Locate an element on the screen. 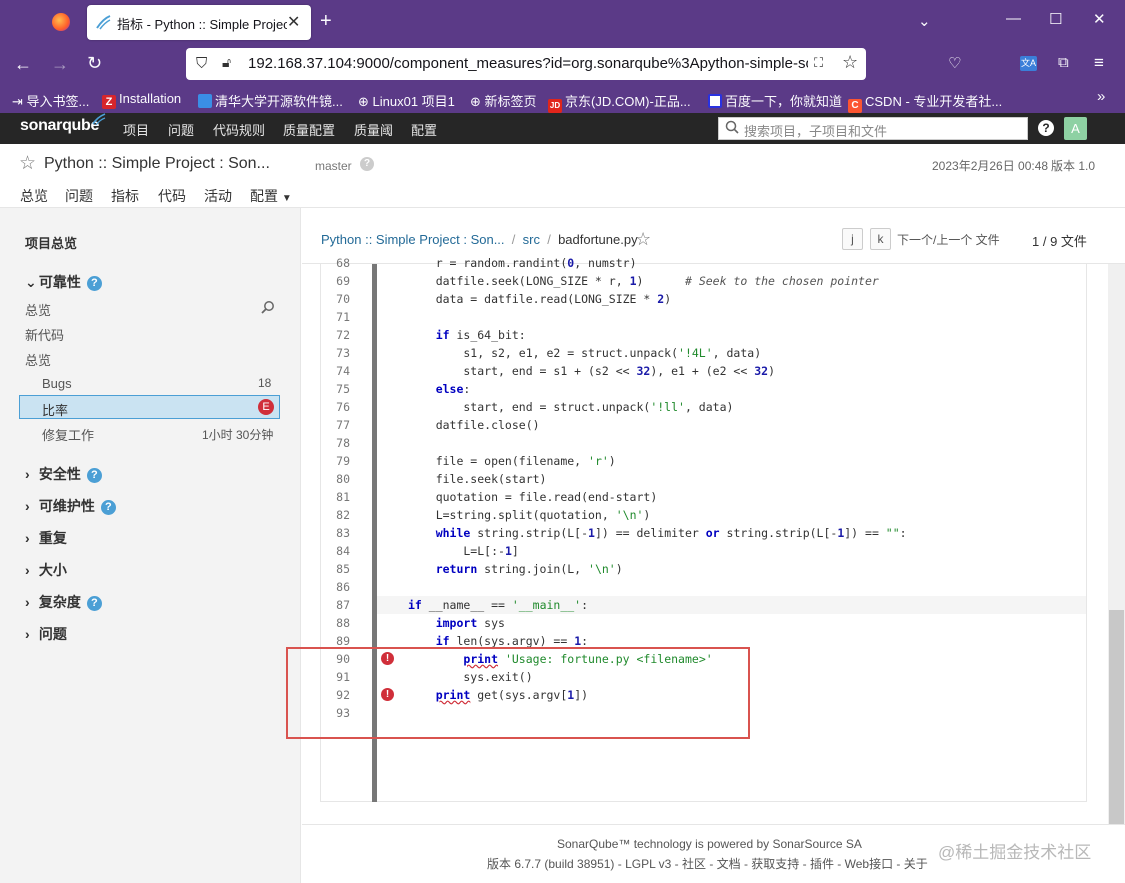 This screenshot has width=1125, height=883. section-duplications: › 重复 is located at coordinates (46, 538).